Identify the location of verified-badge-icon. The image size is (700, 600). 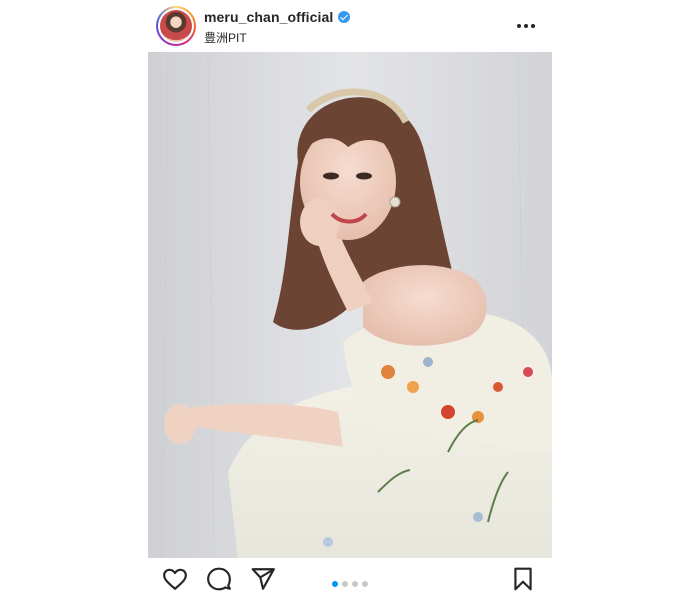
(344, 17).